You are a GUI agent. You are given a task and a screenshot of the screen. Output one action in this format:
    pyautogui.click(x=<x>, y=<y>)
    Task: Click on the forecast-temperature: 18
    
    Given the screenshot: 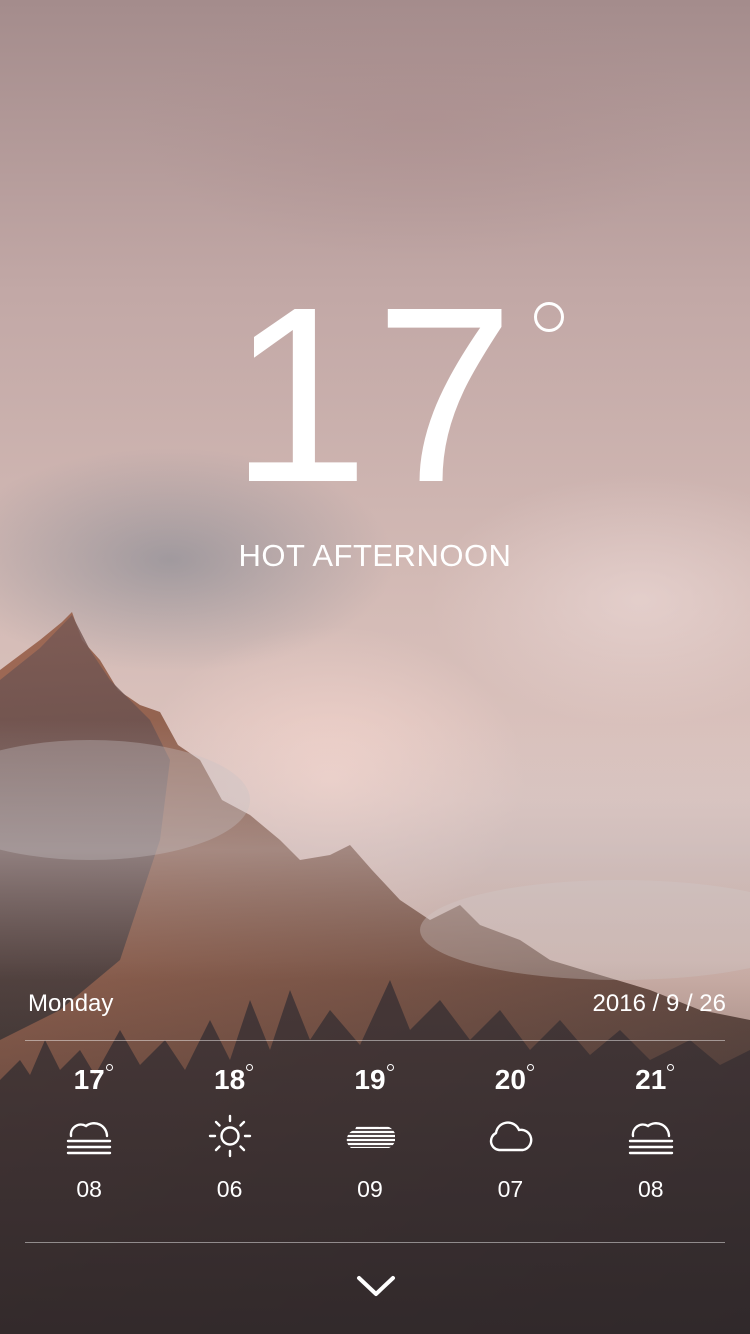 What is the action you would take?
    pyautogui.click(x=234, y=1079)
    